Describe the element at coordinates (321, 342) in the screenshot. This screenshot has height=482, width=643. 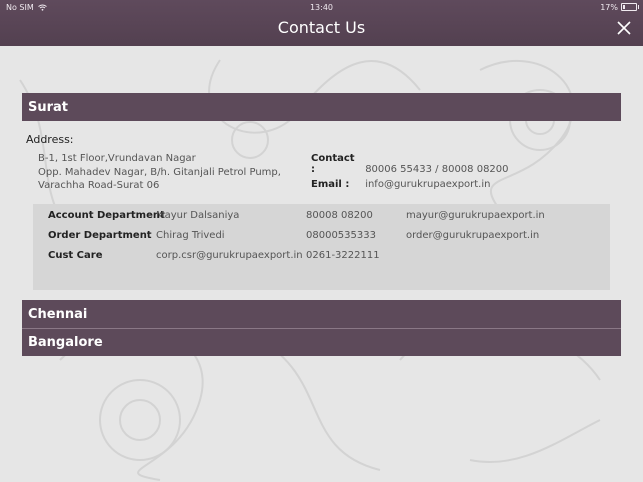
I see `section-header-bangalore: Bangalore` at that location.